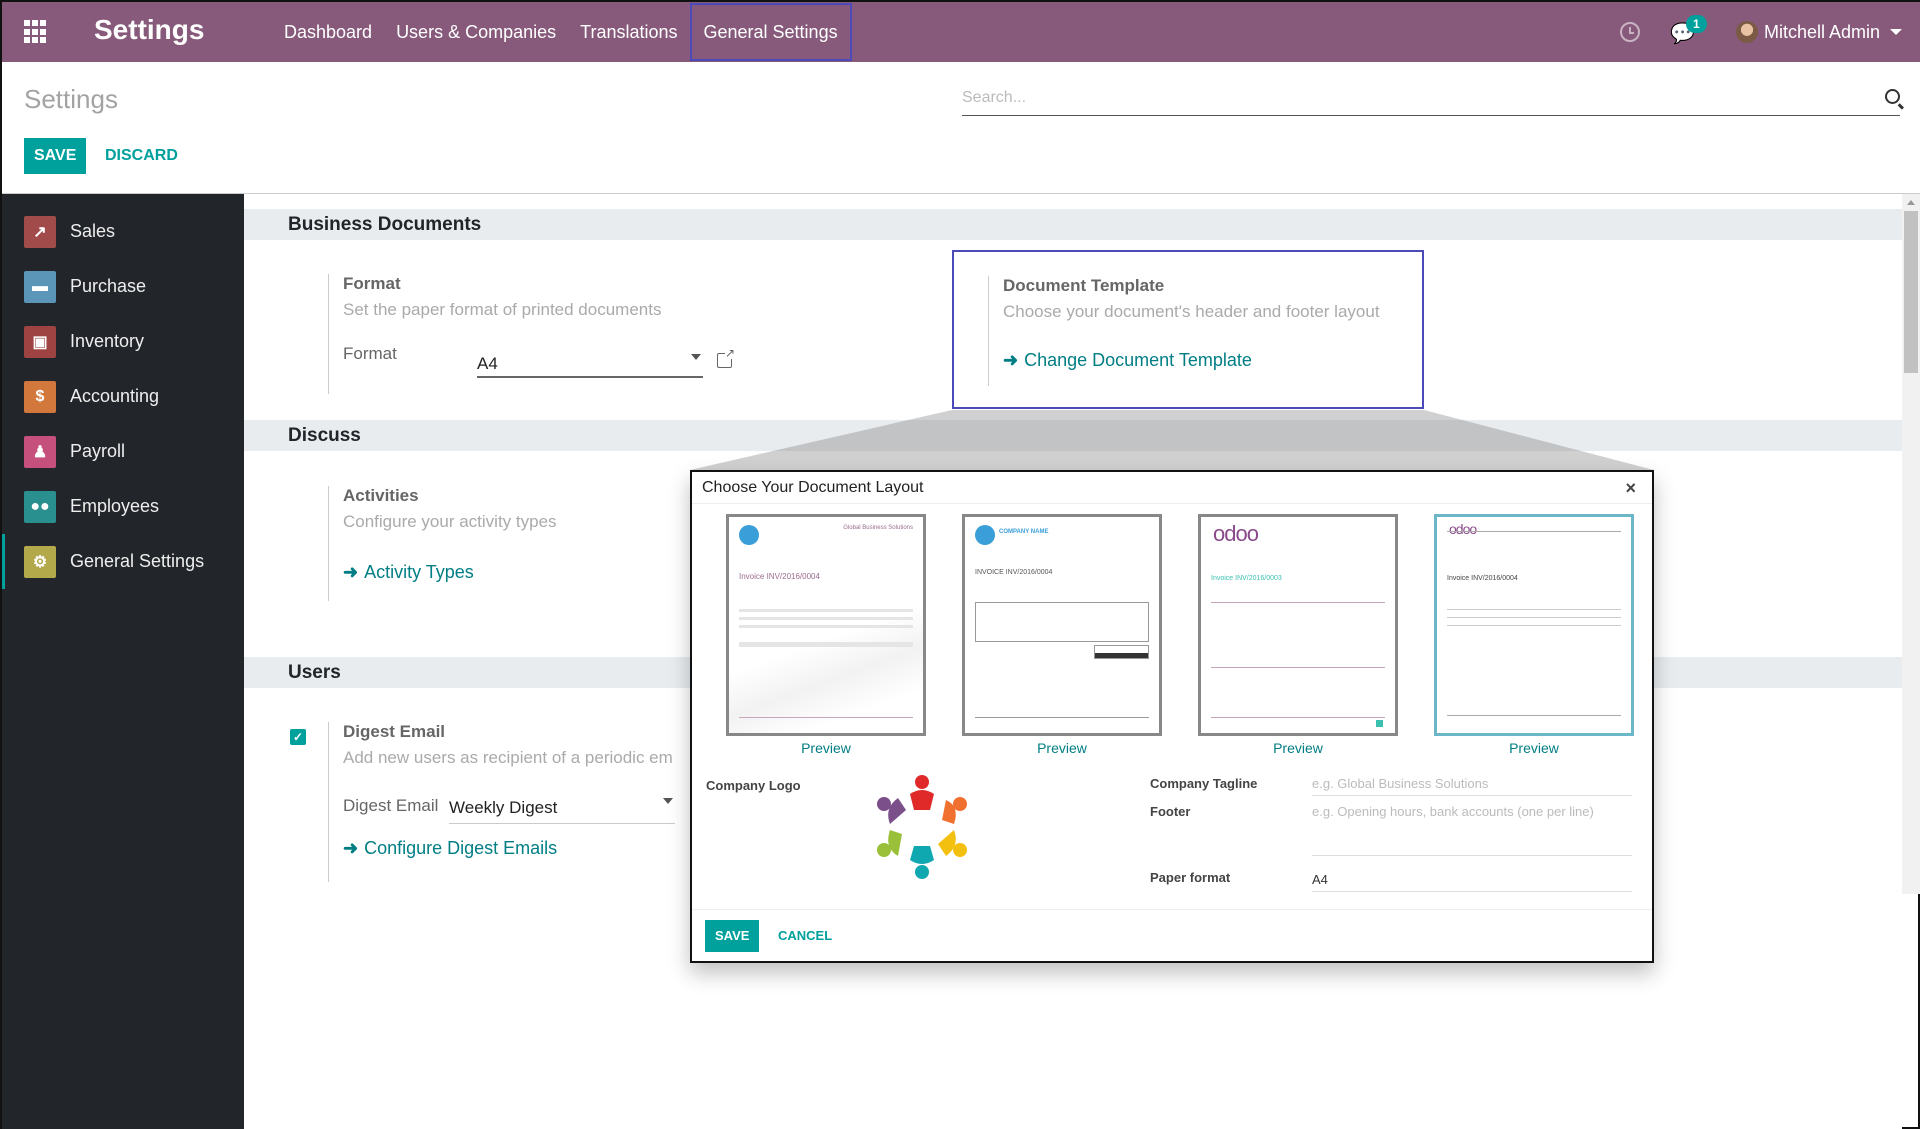 This screenshot has width=1920, height=1129. I want to click on change-document-template-link: ➜ Change Document Template, so click(1127, 360).